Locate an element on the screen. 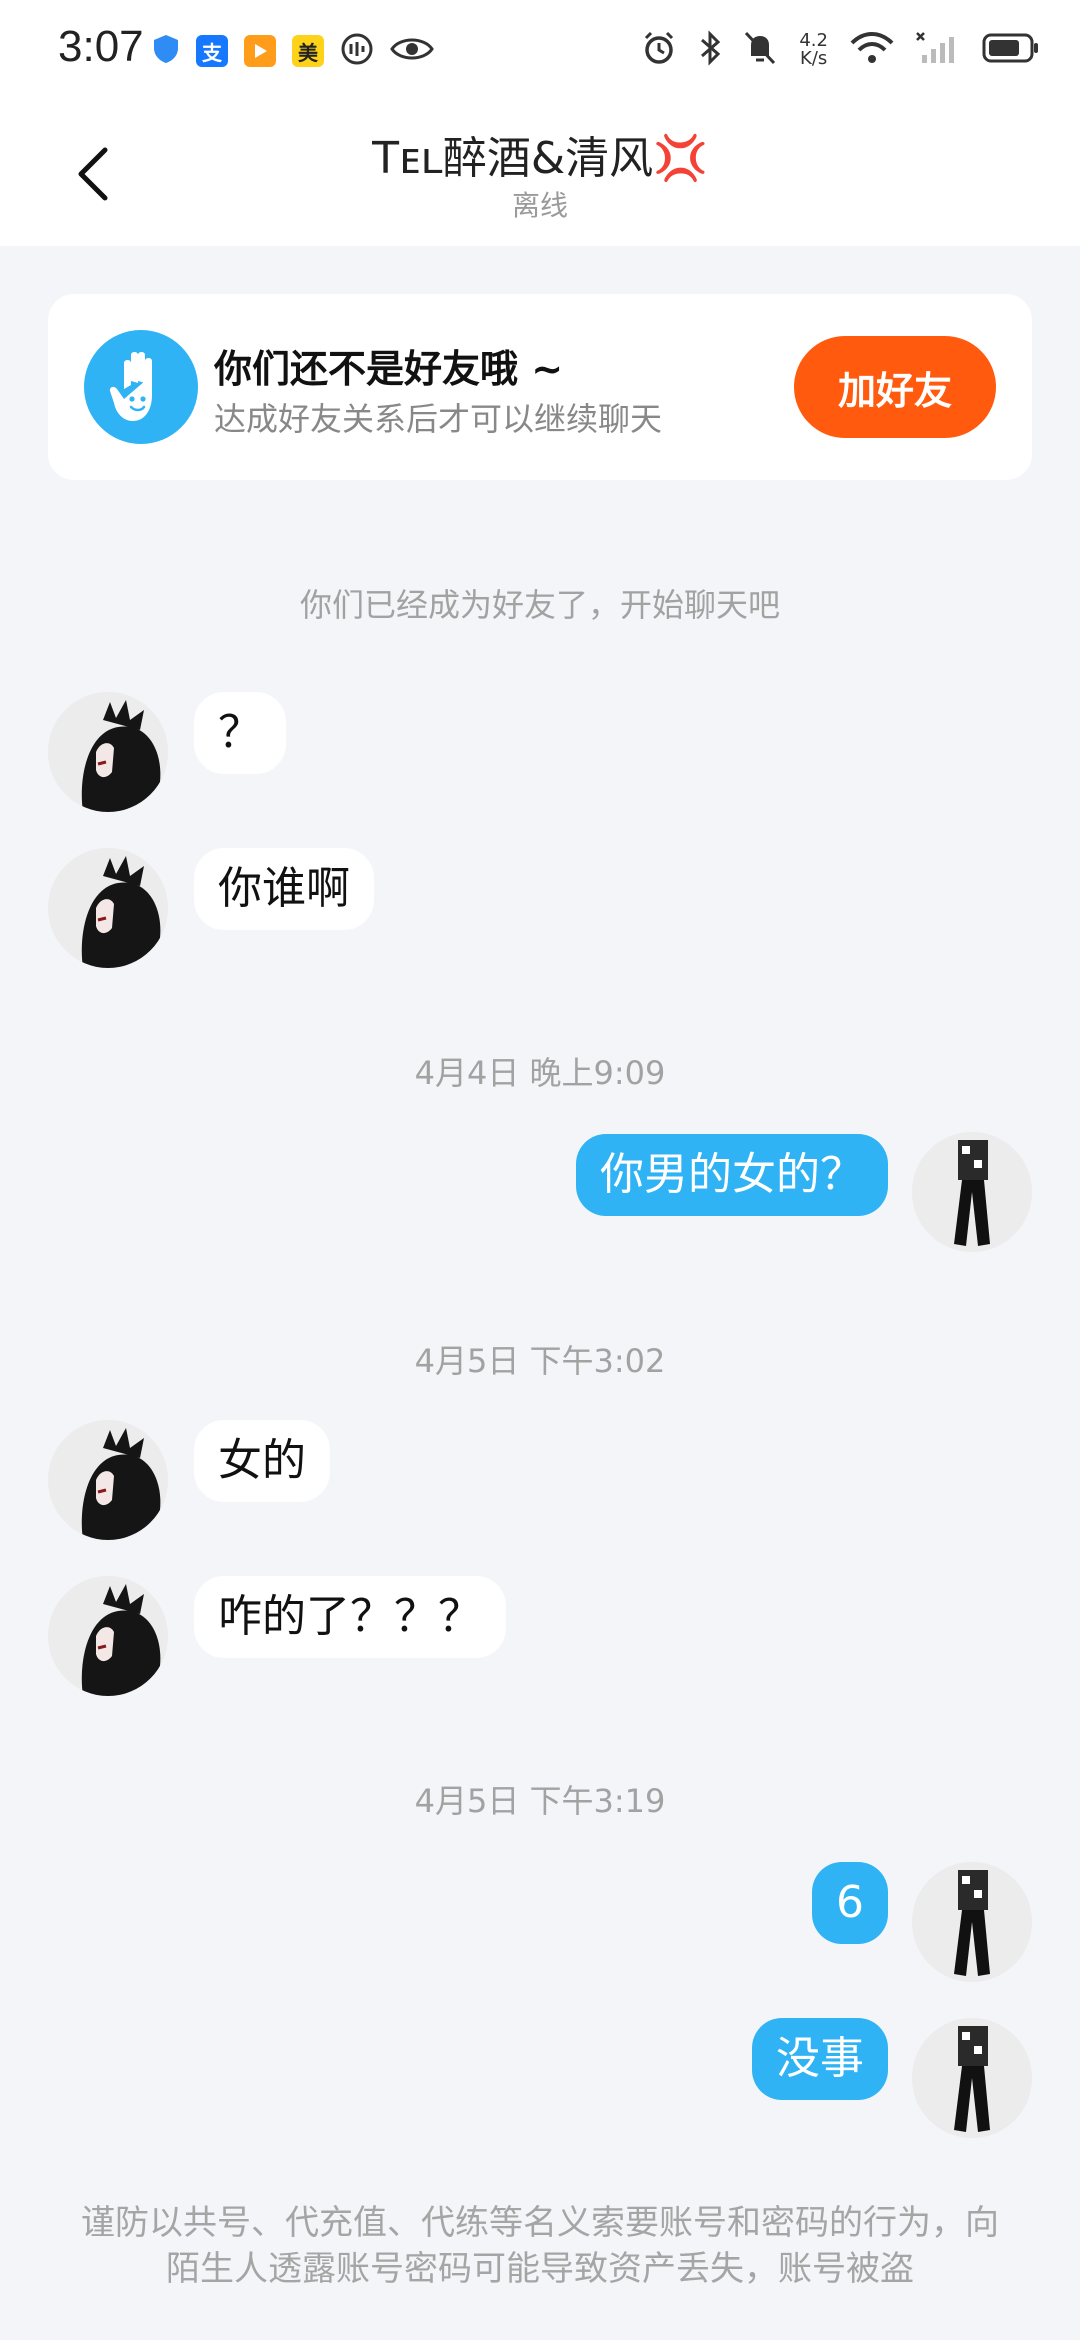 Image resolution: width=1080 pixels, height=2340 pixels. message-bubble-in: 你谁啊 is located at coordinates (284, 889).